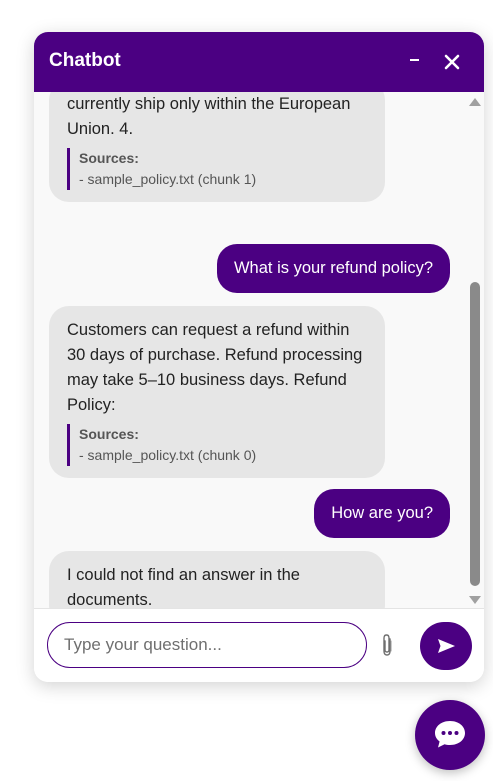 Image resolution: width=493 pixels, height=781 pixels. I want to click on scrollbar-thumb, so click(475, 434).